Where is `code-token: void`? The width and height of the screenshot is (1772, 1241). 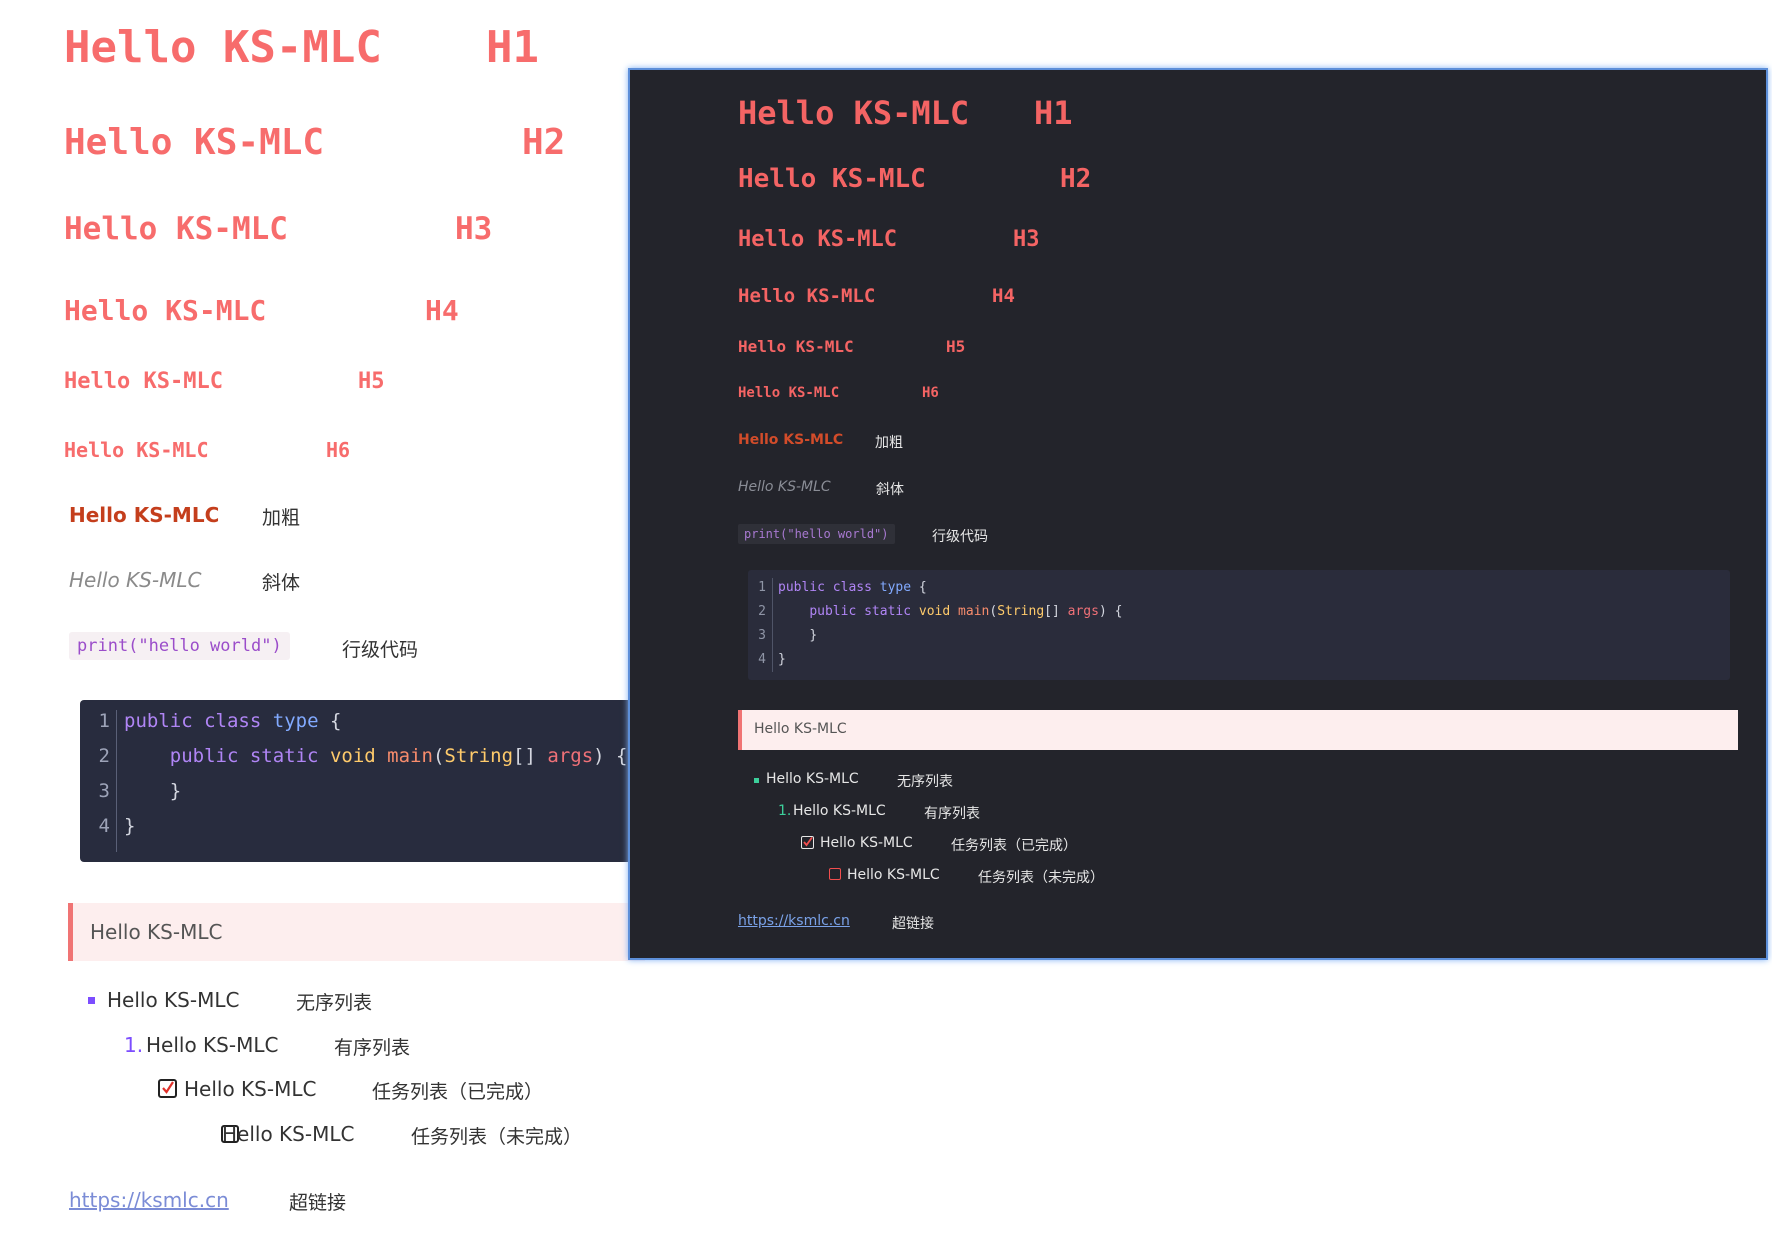 code-token: void is located at coordinates (934, 611).